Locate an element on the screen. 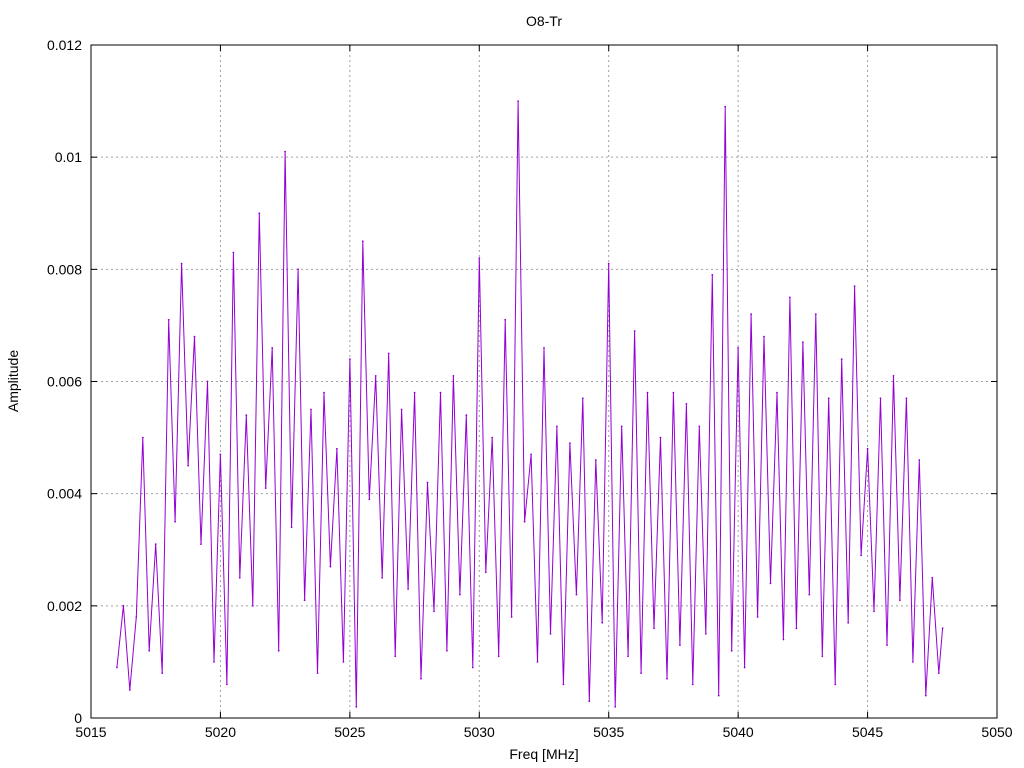  y-tick-label: 0.012 is located at coordinates (64, 45).